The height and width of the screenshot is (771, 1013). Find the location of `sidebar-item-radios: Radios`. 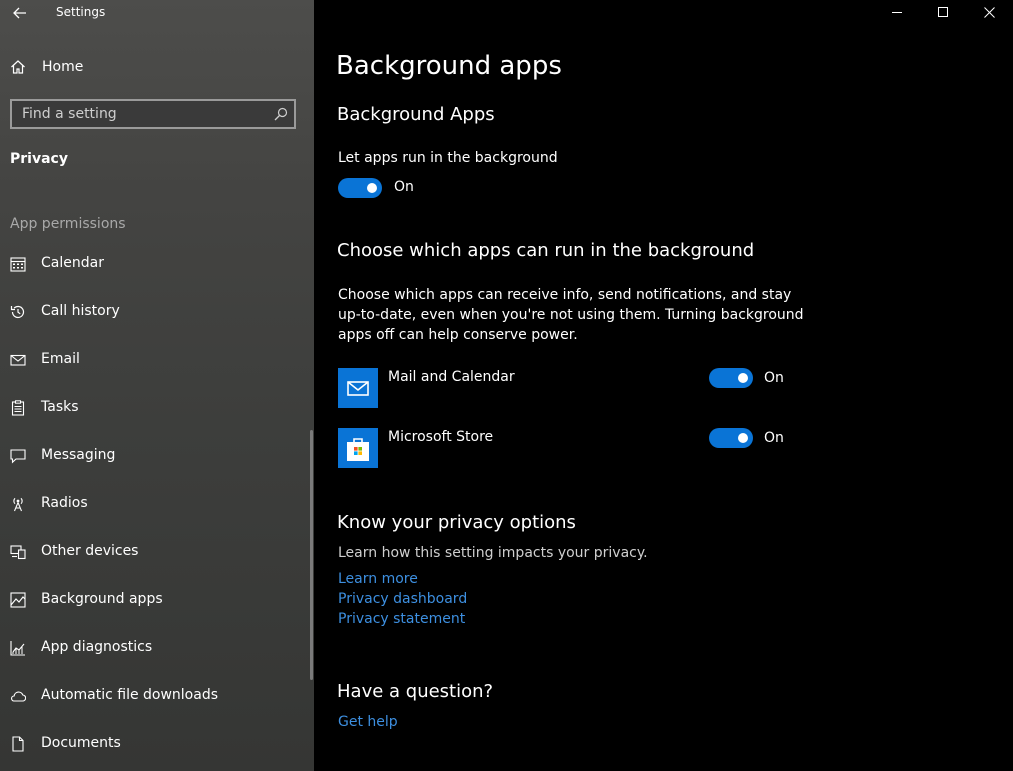

sidebar-item-radios: Radios is located at coordinates (155, 504).